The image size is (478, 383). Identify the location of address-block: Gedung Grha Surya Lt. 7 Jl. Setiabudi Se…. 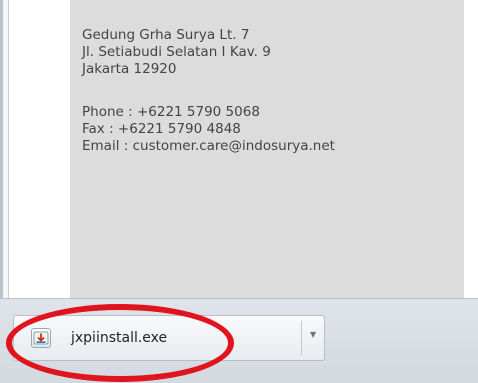
(176, 52).